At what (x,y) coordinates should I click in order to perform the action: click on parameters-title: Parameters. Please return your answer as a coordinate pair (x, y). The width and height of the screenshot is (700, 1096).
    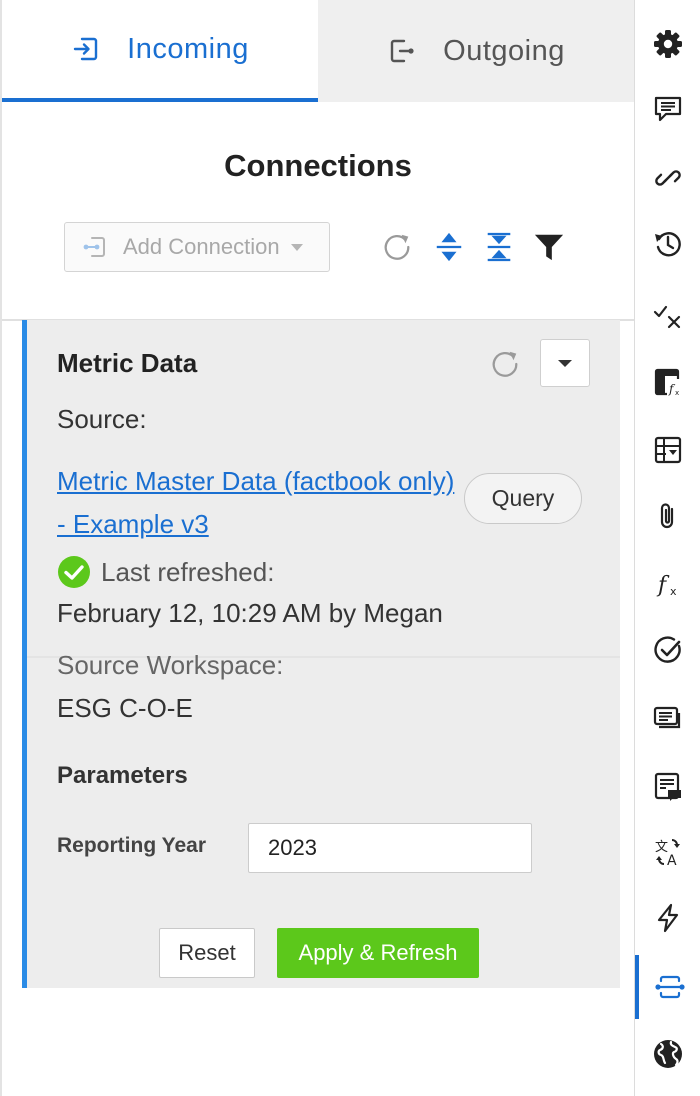
    Looking at the image, I should click on (122, 775).